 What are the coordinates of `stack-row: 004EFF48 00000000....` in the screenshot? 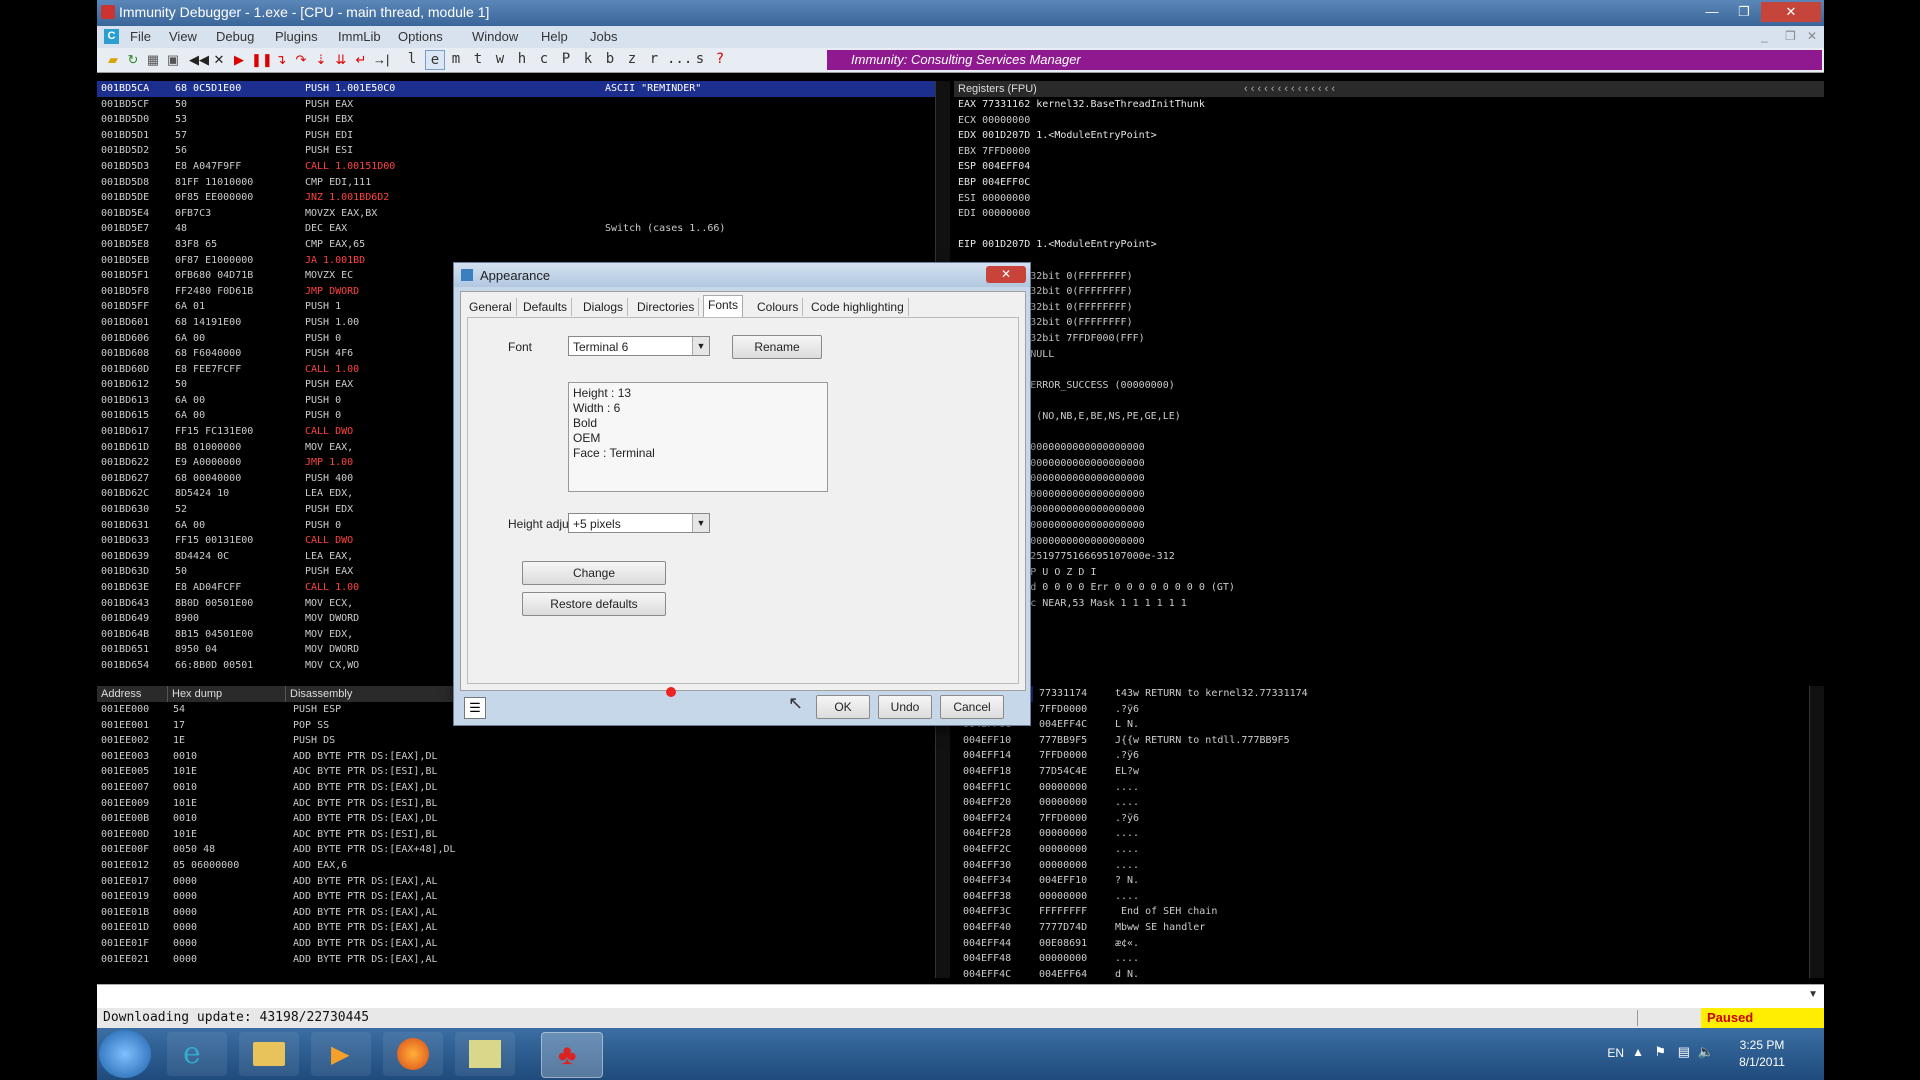 It's located at (1383, 959).